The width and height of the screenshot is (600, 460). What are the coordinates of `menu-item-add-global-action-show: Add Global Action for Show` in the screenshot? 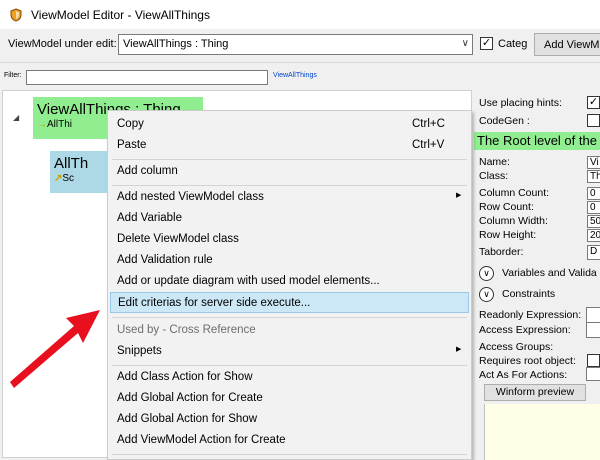 It's located at (289, 419).